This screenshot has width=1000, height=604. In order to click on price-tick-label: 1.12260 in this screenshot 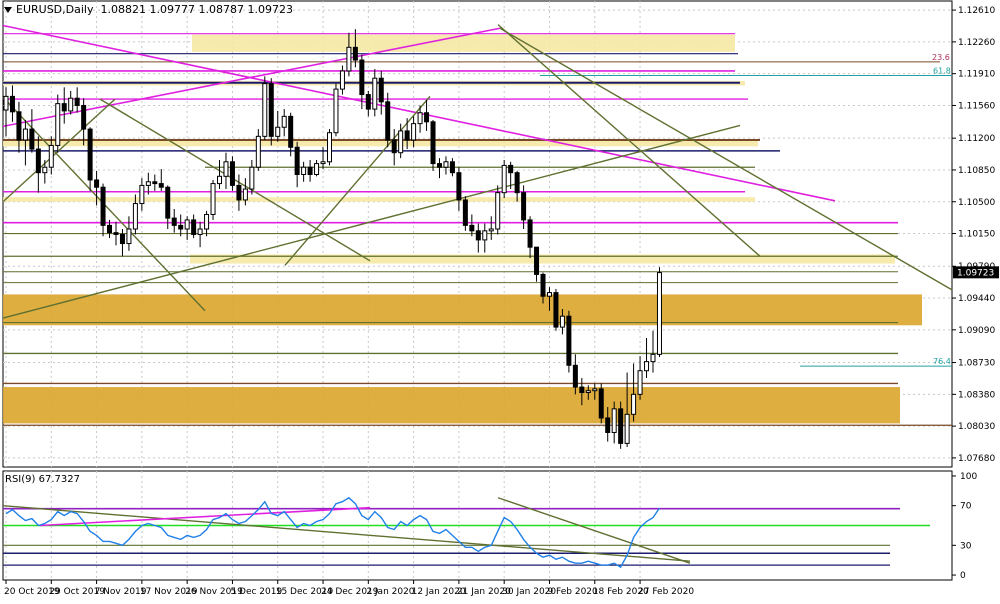, I will do `click(976, 43)`.